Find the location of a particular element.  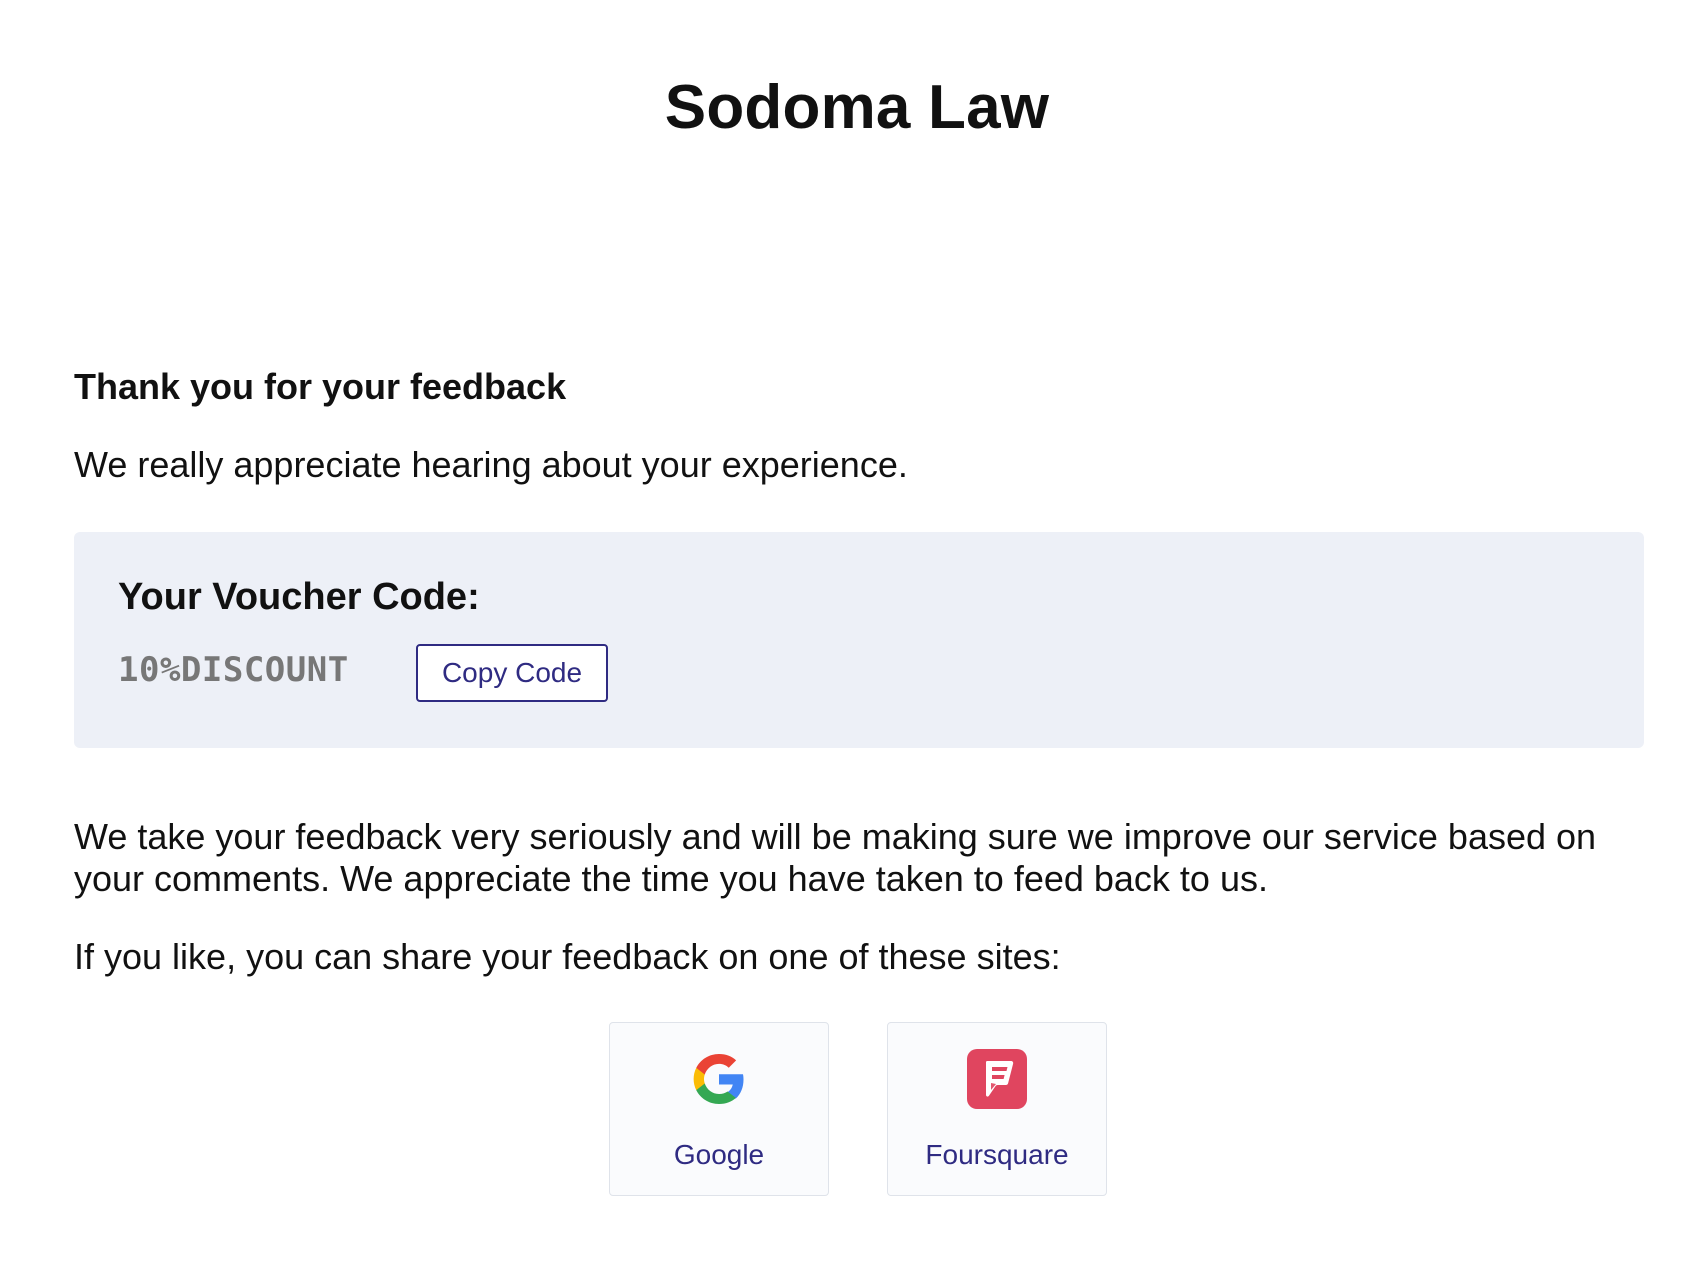

brand-title: Sodoma Law is located at coordinates (857, 107).